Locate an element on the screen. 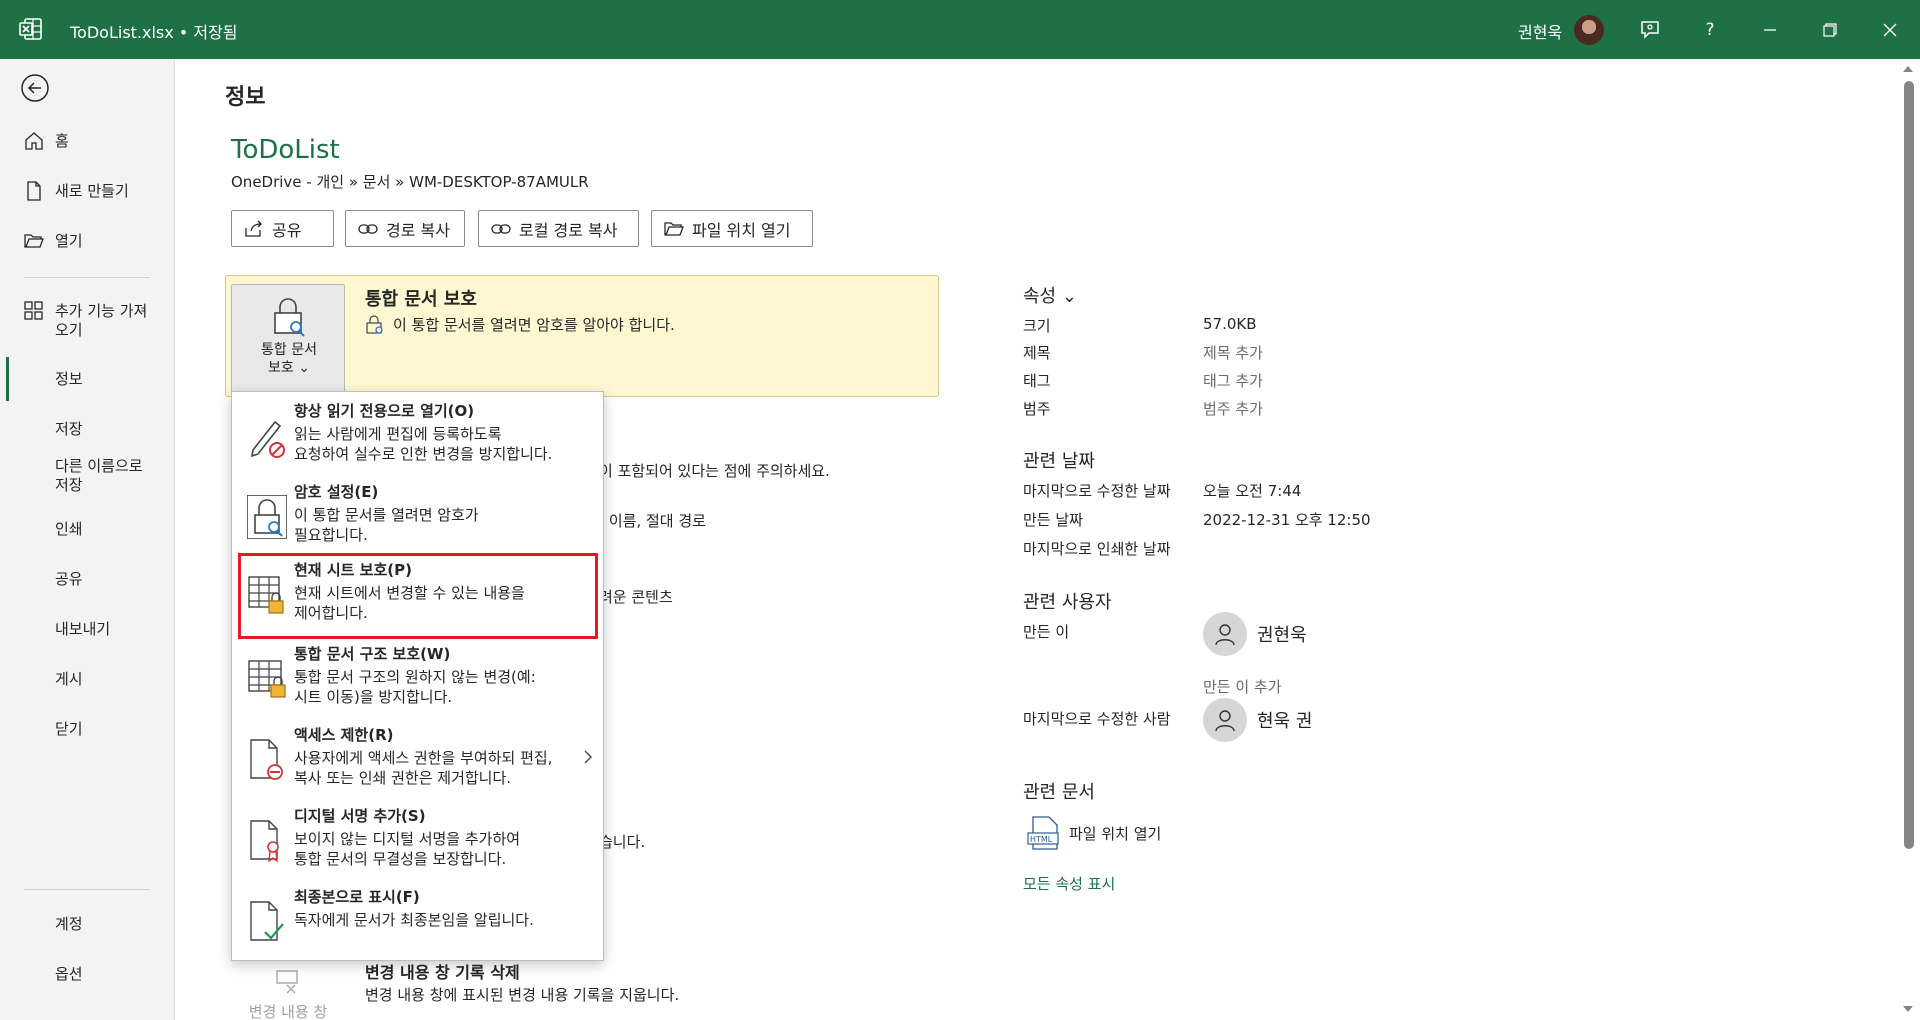 The image size is (1920, 1020). desc-line: 시트 이동)을 방지합니다. is located at coordinates (373, 697).